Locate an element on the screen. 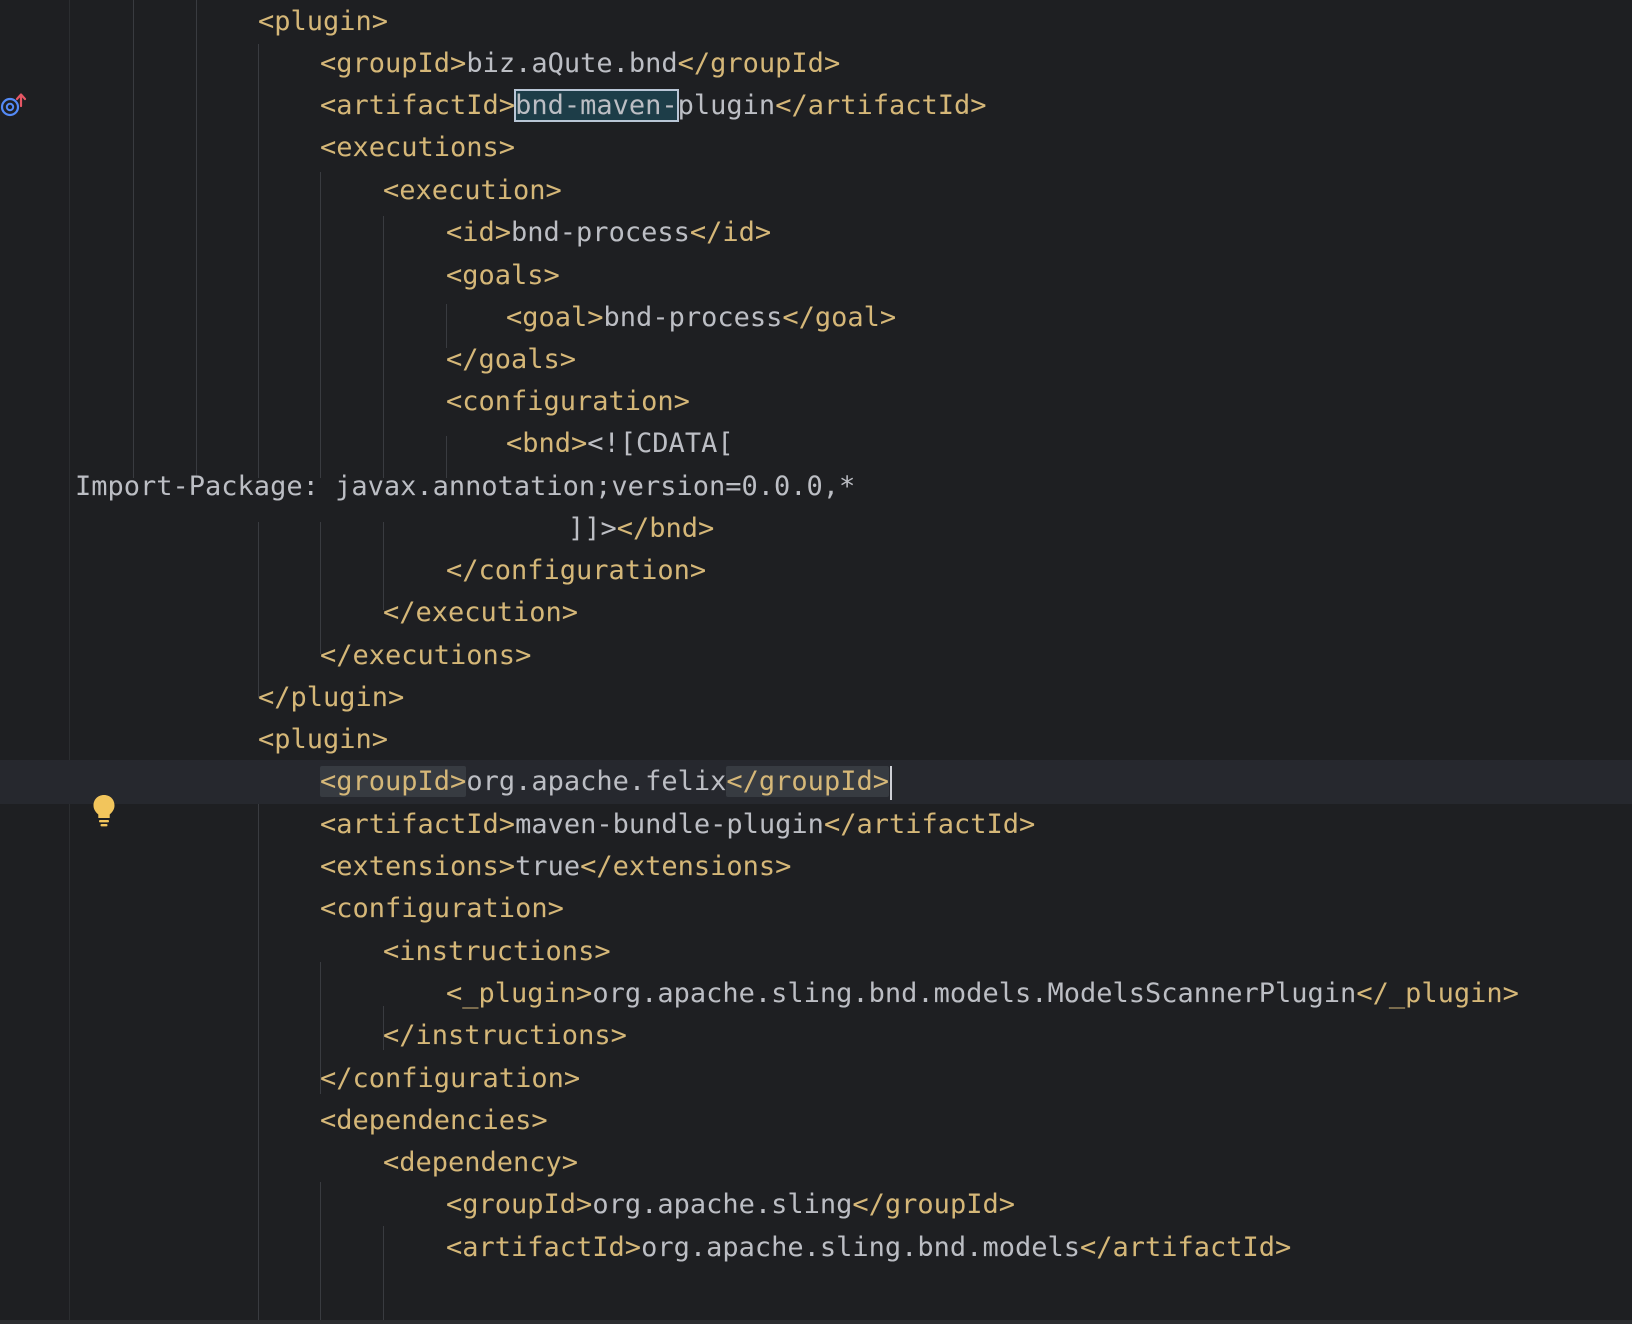  implemented-up-arrow-icon is located at coordinates (15, 107).